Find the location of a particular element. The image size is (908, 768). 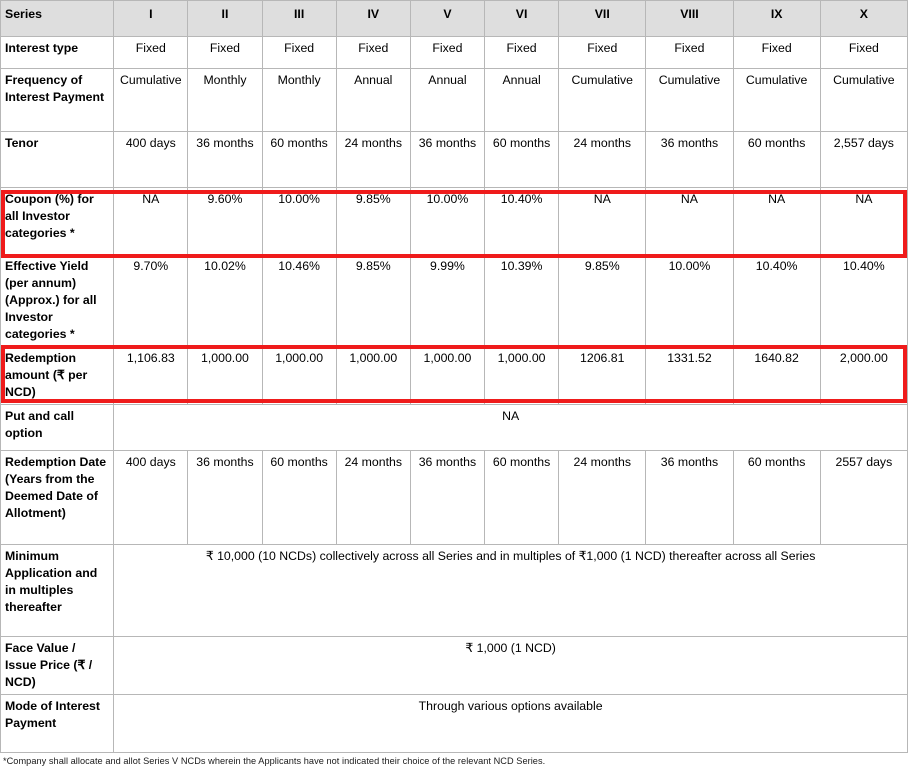

row-label: Face Value / Issue Price (₹ / NCD) is located at coordinates (57, 665).